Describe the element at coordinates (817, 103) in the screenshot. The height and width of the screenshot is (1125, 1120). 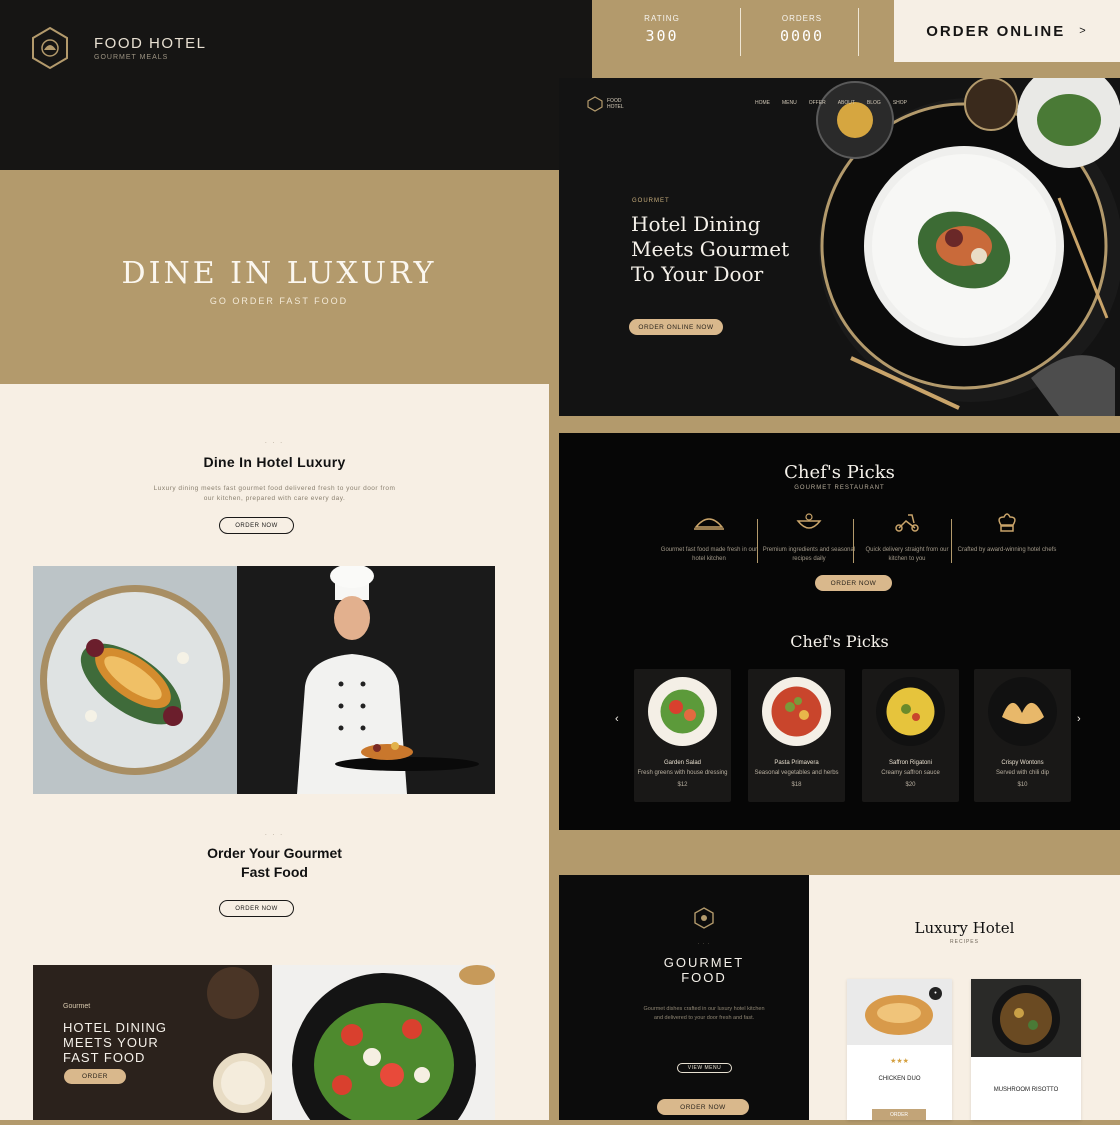
I see `nav-item-offer: OFFER` at that location.